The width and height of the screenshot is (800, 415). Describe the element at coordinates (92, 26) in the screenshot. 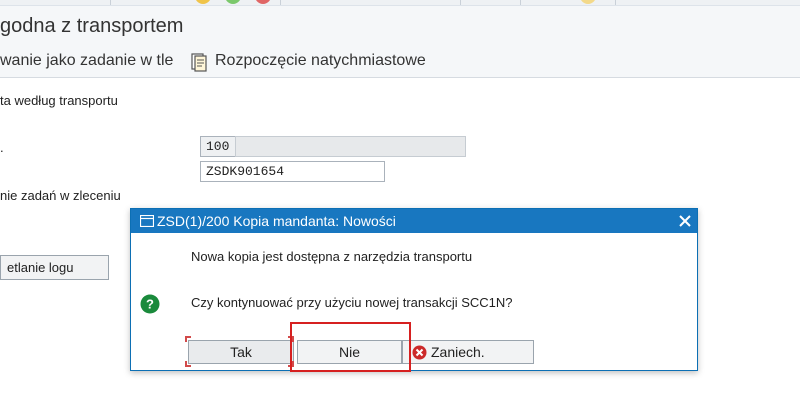

I see `page-title: godna z transportem` at that location.